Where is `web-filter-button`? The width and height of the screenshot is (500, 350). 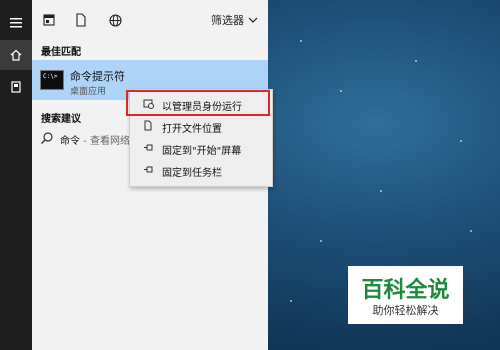 web-filter-button is located at coordinates (115, 20).